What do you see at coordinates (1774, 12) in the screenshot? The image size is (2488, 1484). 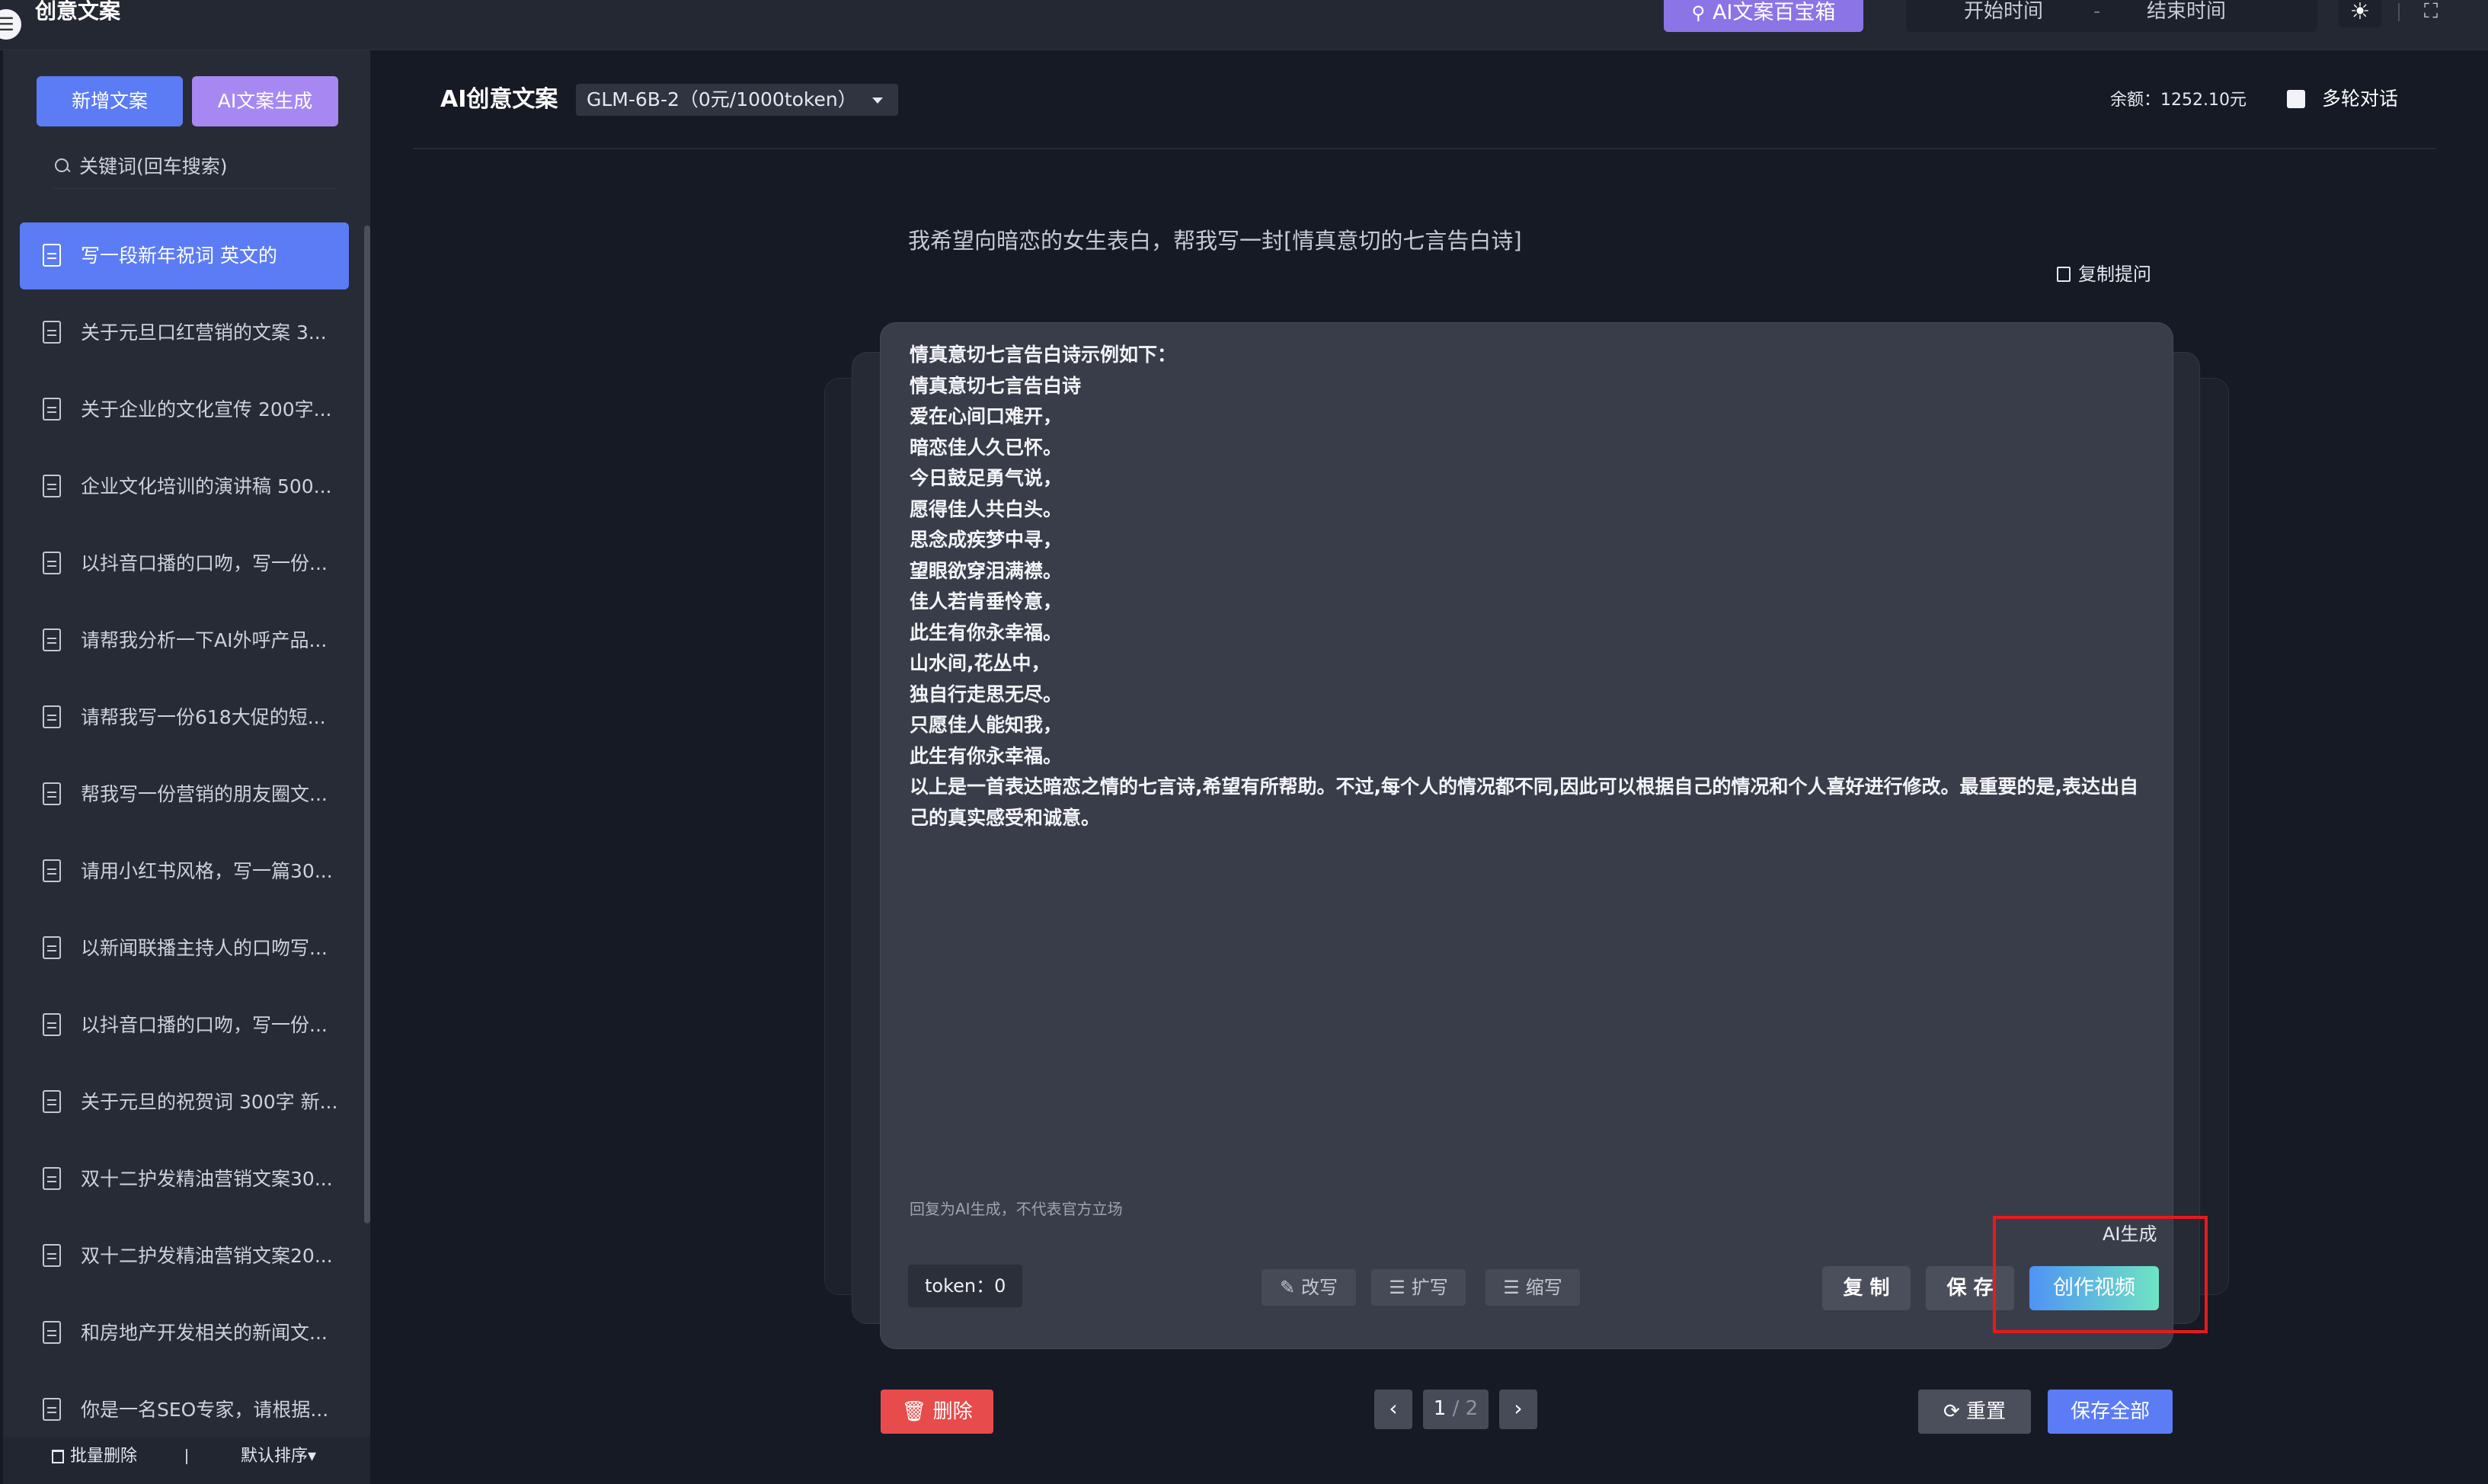 I see `ai-toolbox-label: AI文案百宝箱` at bounding box center [1774, 12].